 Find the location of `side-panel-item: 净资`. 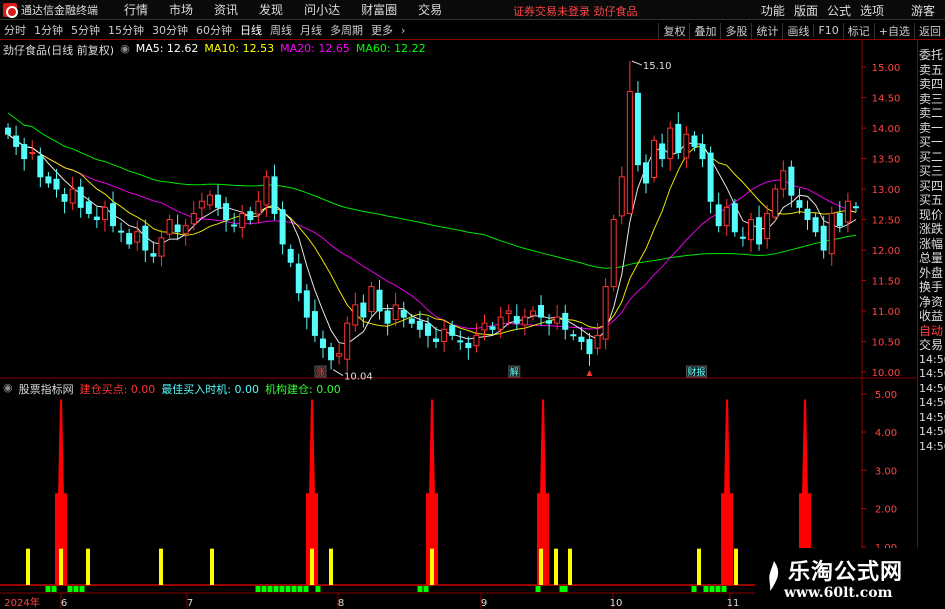

side-panel-item: 净资 is located at coordinates (931, 302).